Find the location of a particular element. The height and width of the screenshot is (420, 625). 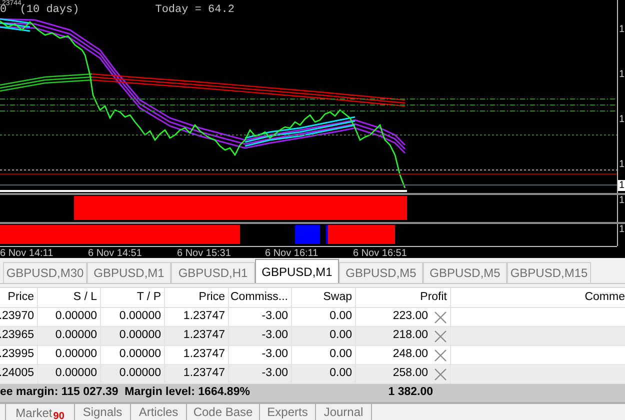

column-header: Profit is located at coordinates (433, 297).